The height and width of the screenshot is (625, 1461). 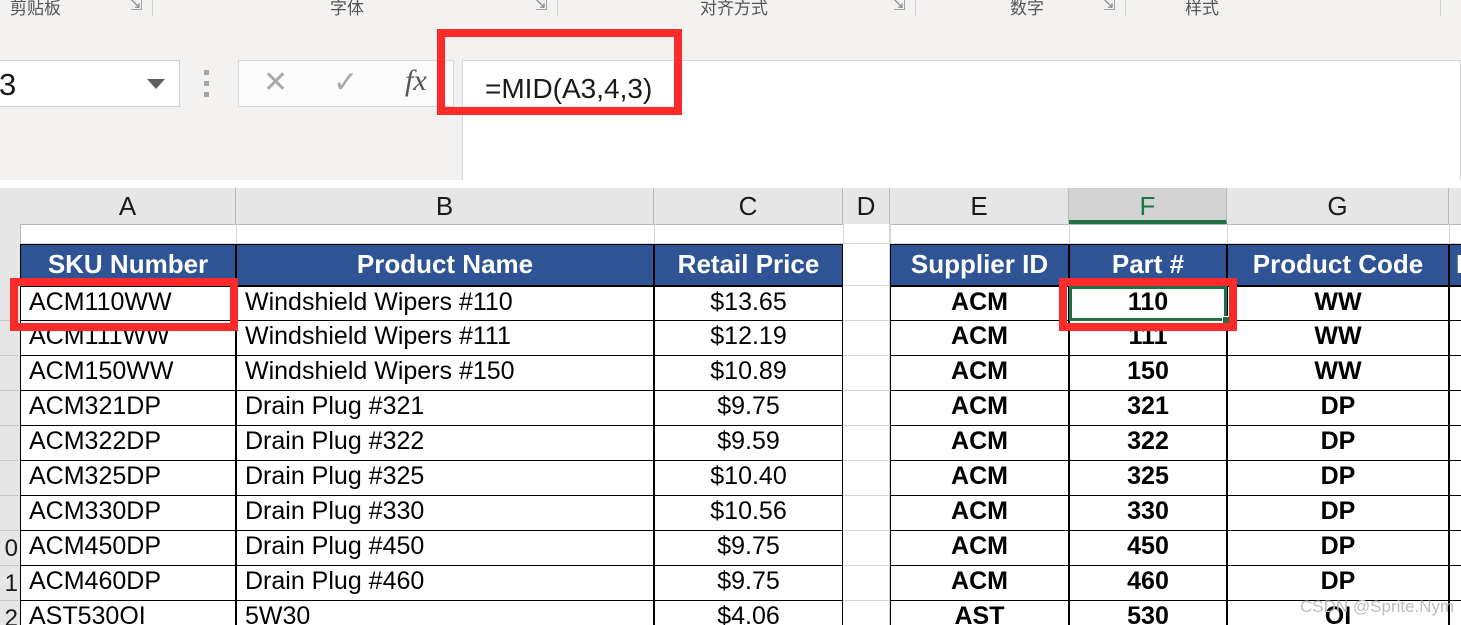 I want to click on table-cell-price: $13.65, so click(x=748, y=303).